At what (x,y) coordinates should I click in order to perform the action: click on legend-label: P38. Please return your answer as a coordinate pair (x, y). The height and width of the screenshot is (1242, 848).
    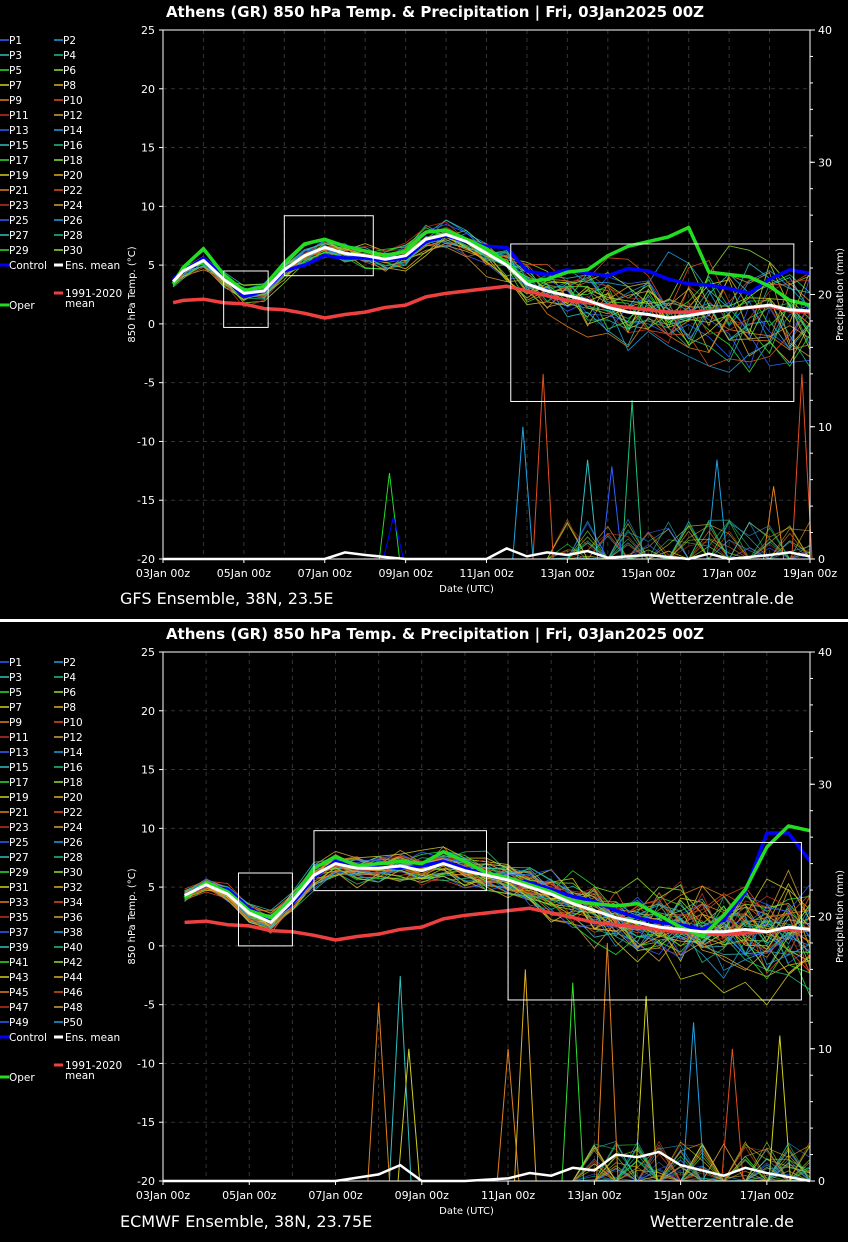
    Looking at the image, I should click on (73, 933).